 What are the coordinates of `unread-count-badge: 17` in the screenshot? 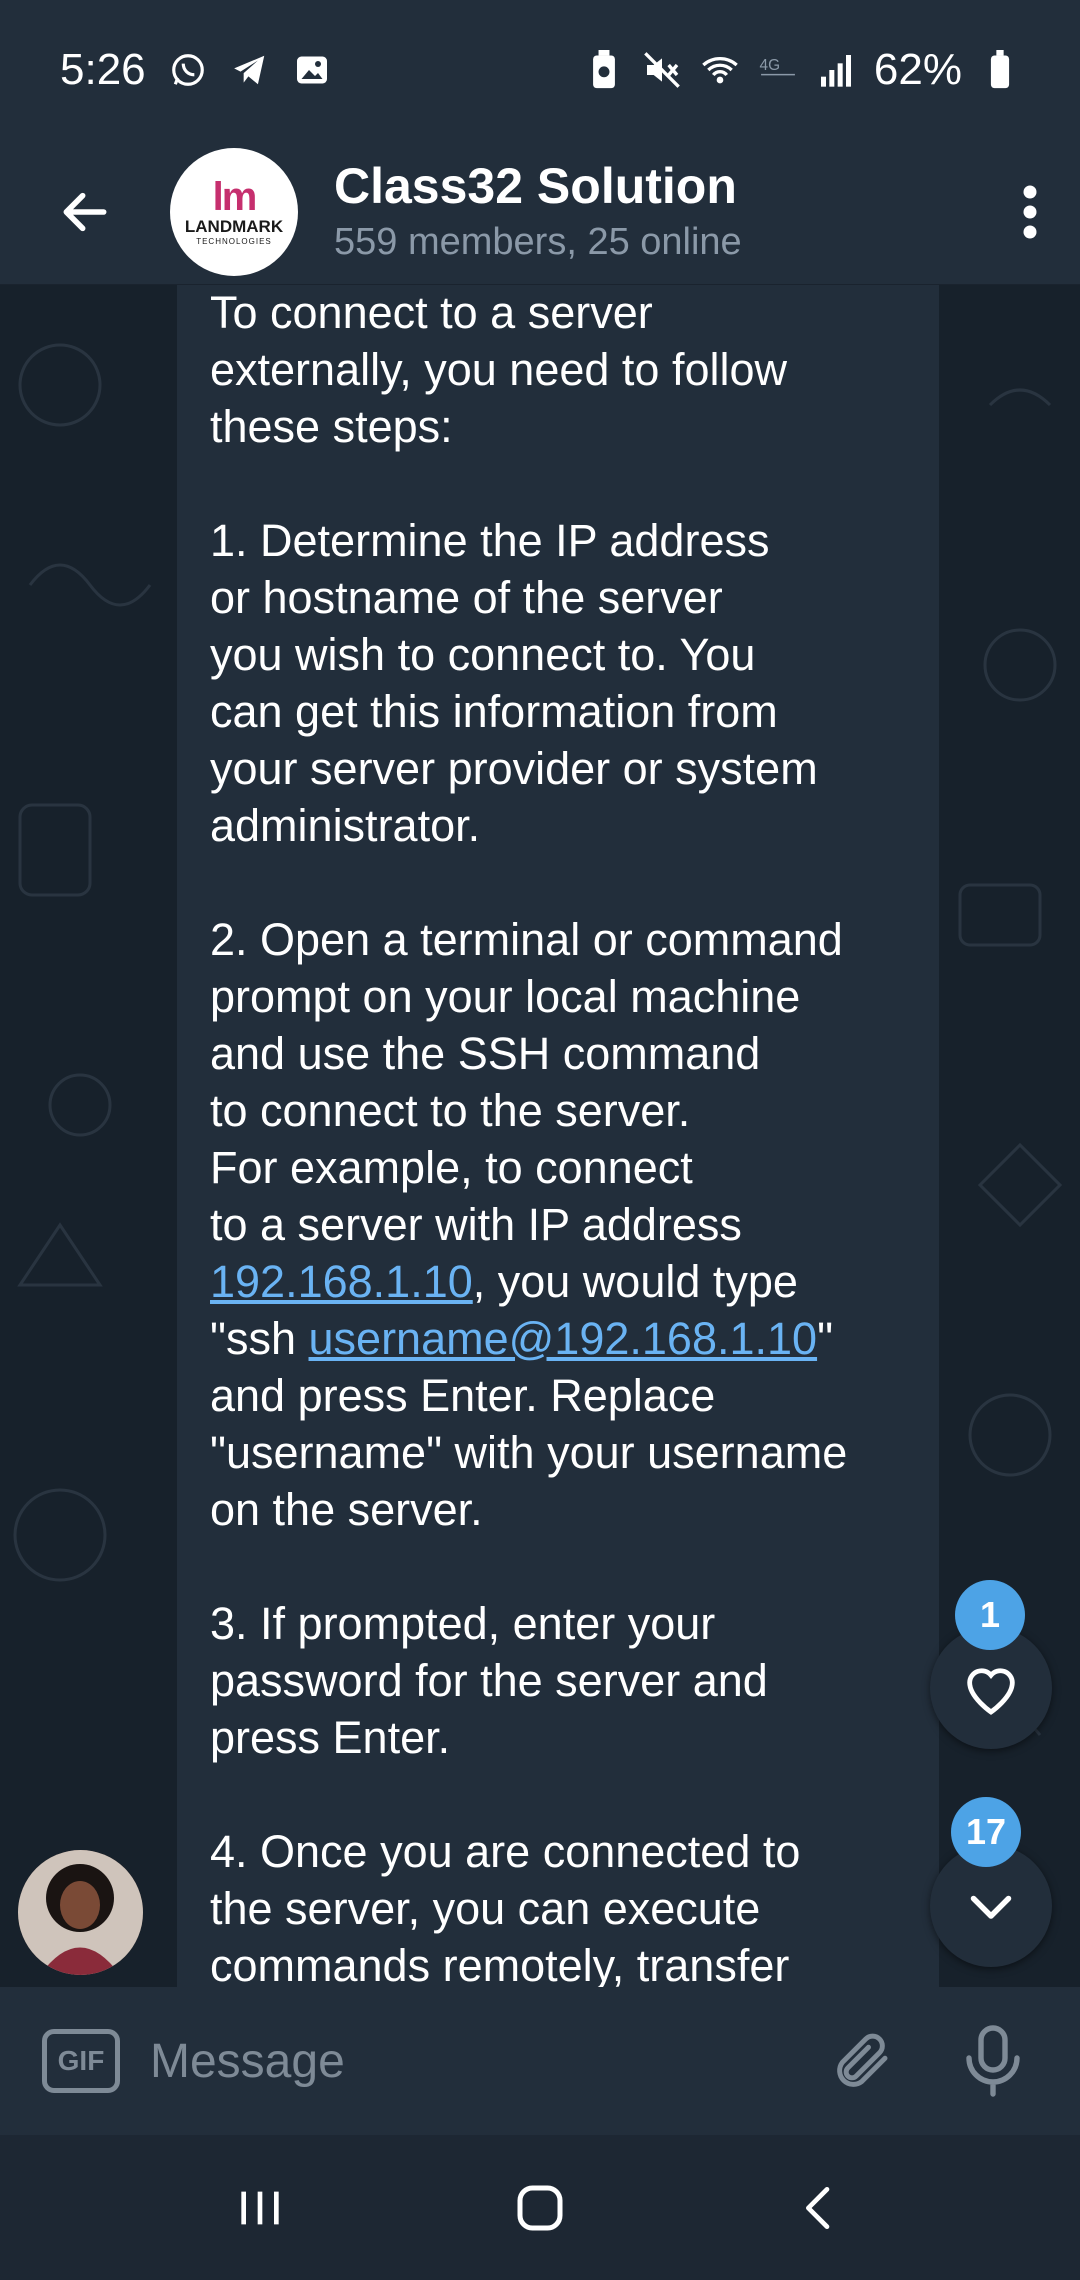 It's located at (986, 1832).